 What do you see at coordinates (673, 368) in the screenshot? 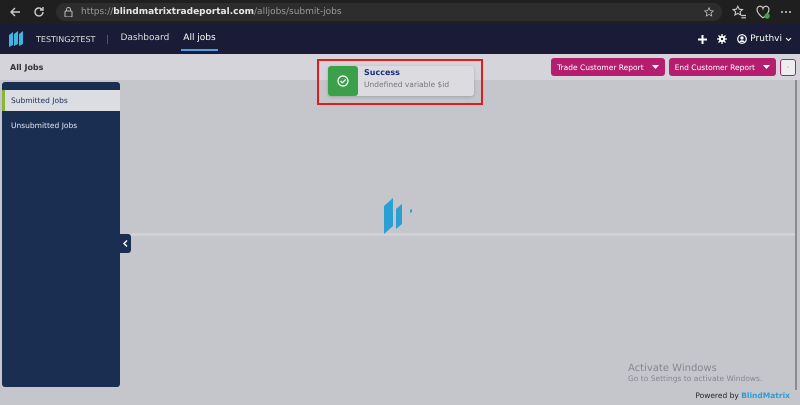
I see `activation-title: Activate Windows` at bounding box center [673, 368].